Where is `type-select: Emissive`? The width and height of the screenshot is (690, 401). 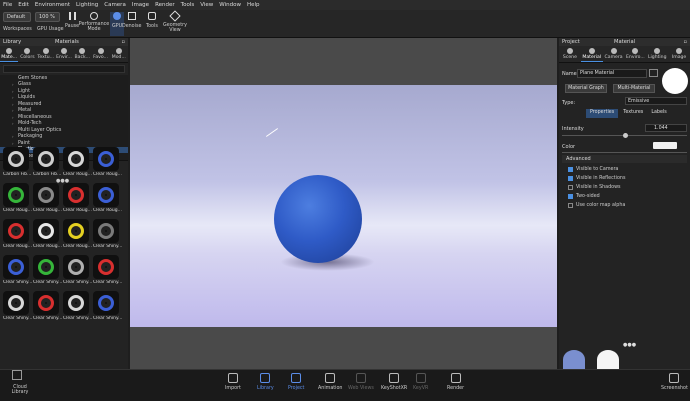 type-select: Emissive is located at coordinates (656, 101).